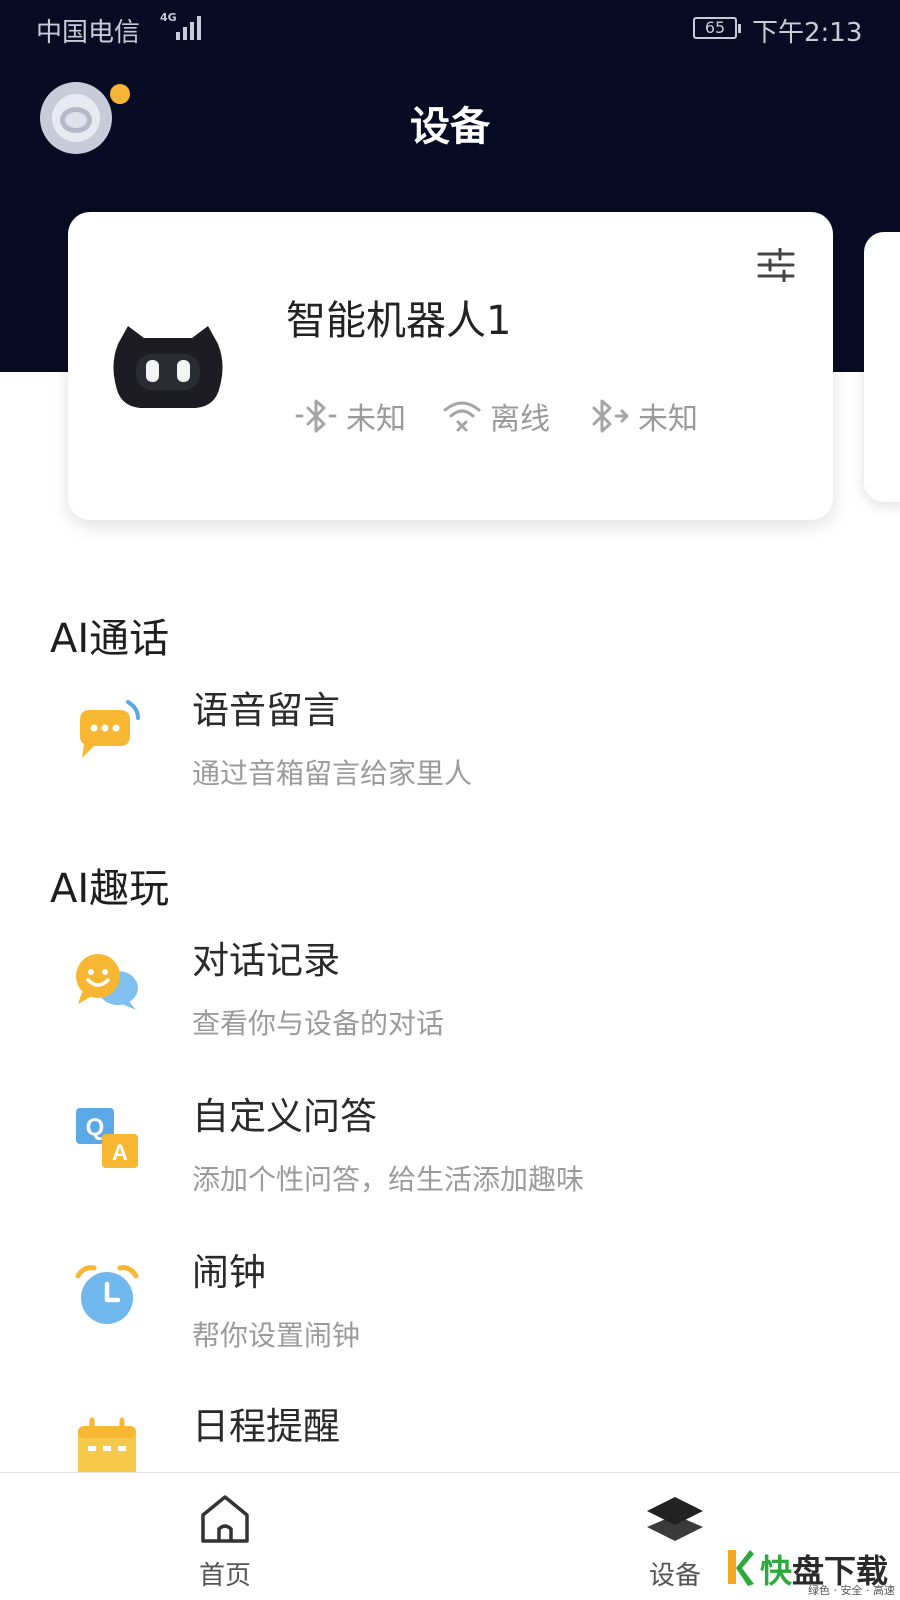 The width and height of the screenshot is (900, 1600). What do you see at coordinates (107, 1294) in the screenshot?
I see `alarm-clock-icon` at bounding box center [107, 1294].